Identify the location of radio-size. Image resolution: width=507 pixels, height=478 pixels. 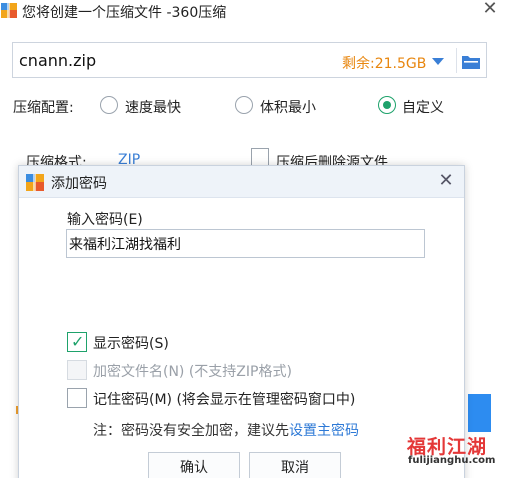
(244, 105).